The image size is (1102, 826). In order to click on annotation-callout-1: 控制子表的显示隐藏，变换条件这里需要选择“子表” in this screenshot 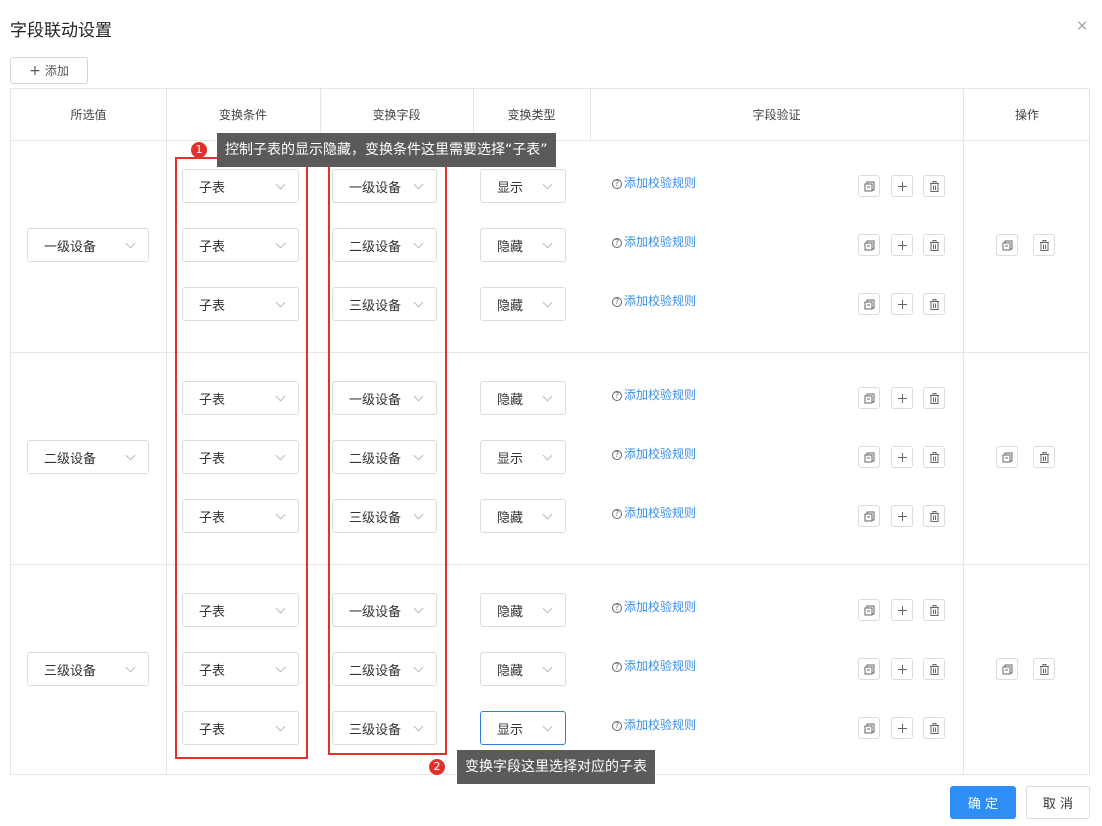, I will do `click(386, 150)`.